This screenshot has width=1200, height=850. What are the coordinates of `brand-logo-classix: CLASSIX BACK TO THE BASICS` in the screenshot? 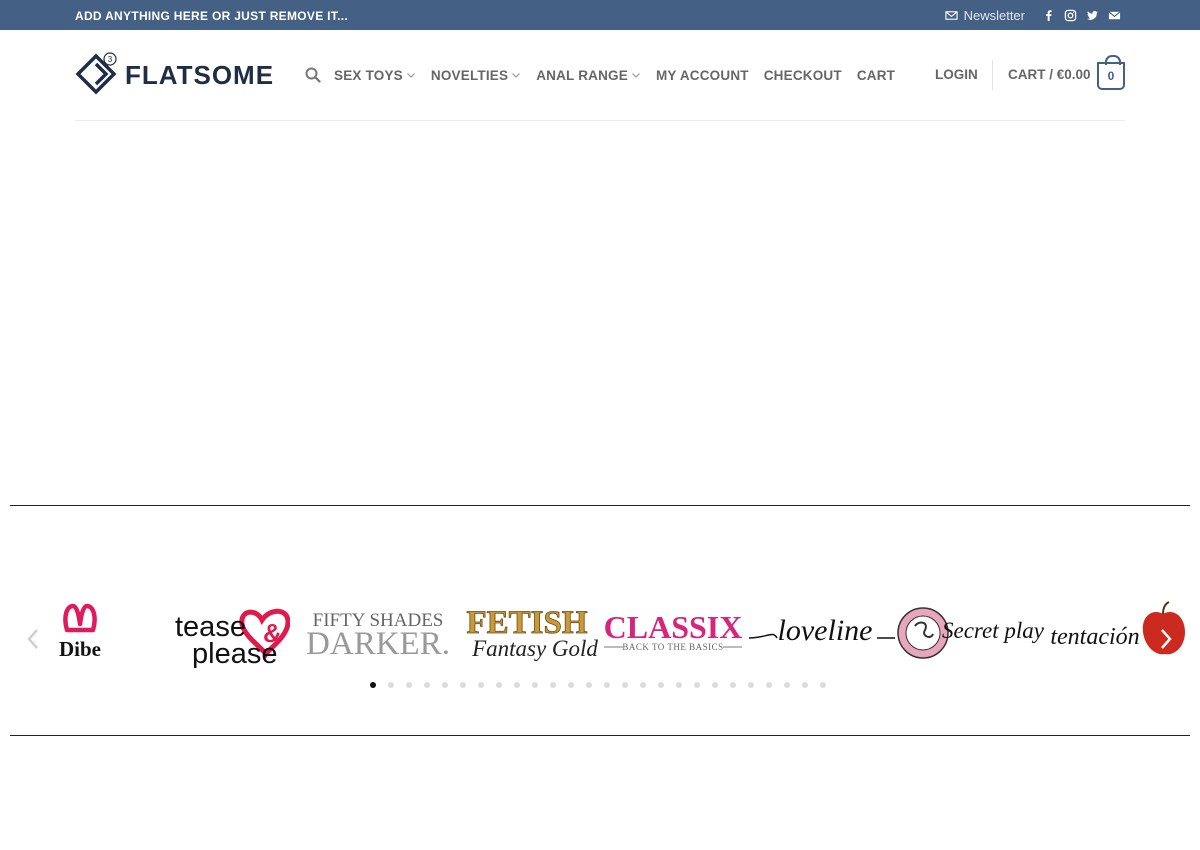 It's located at (674, 633).